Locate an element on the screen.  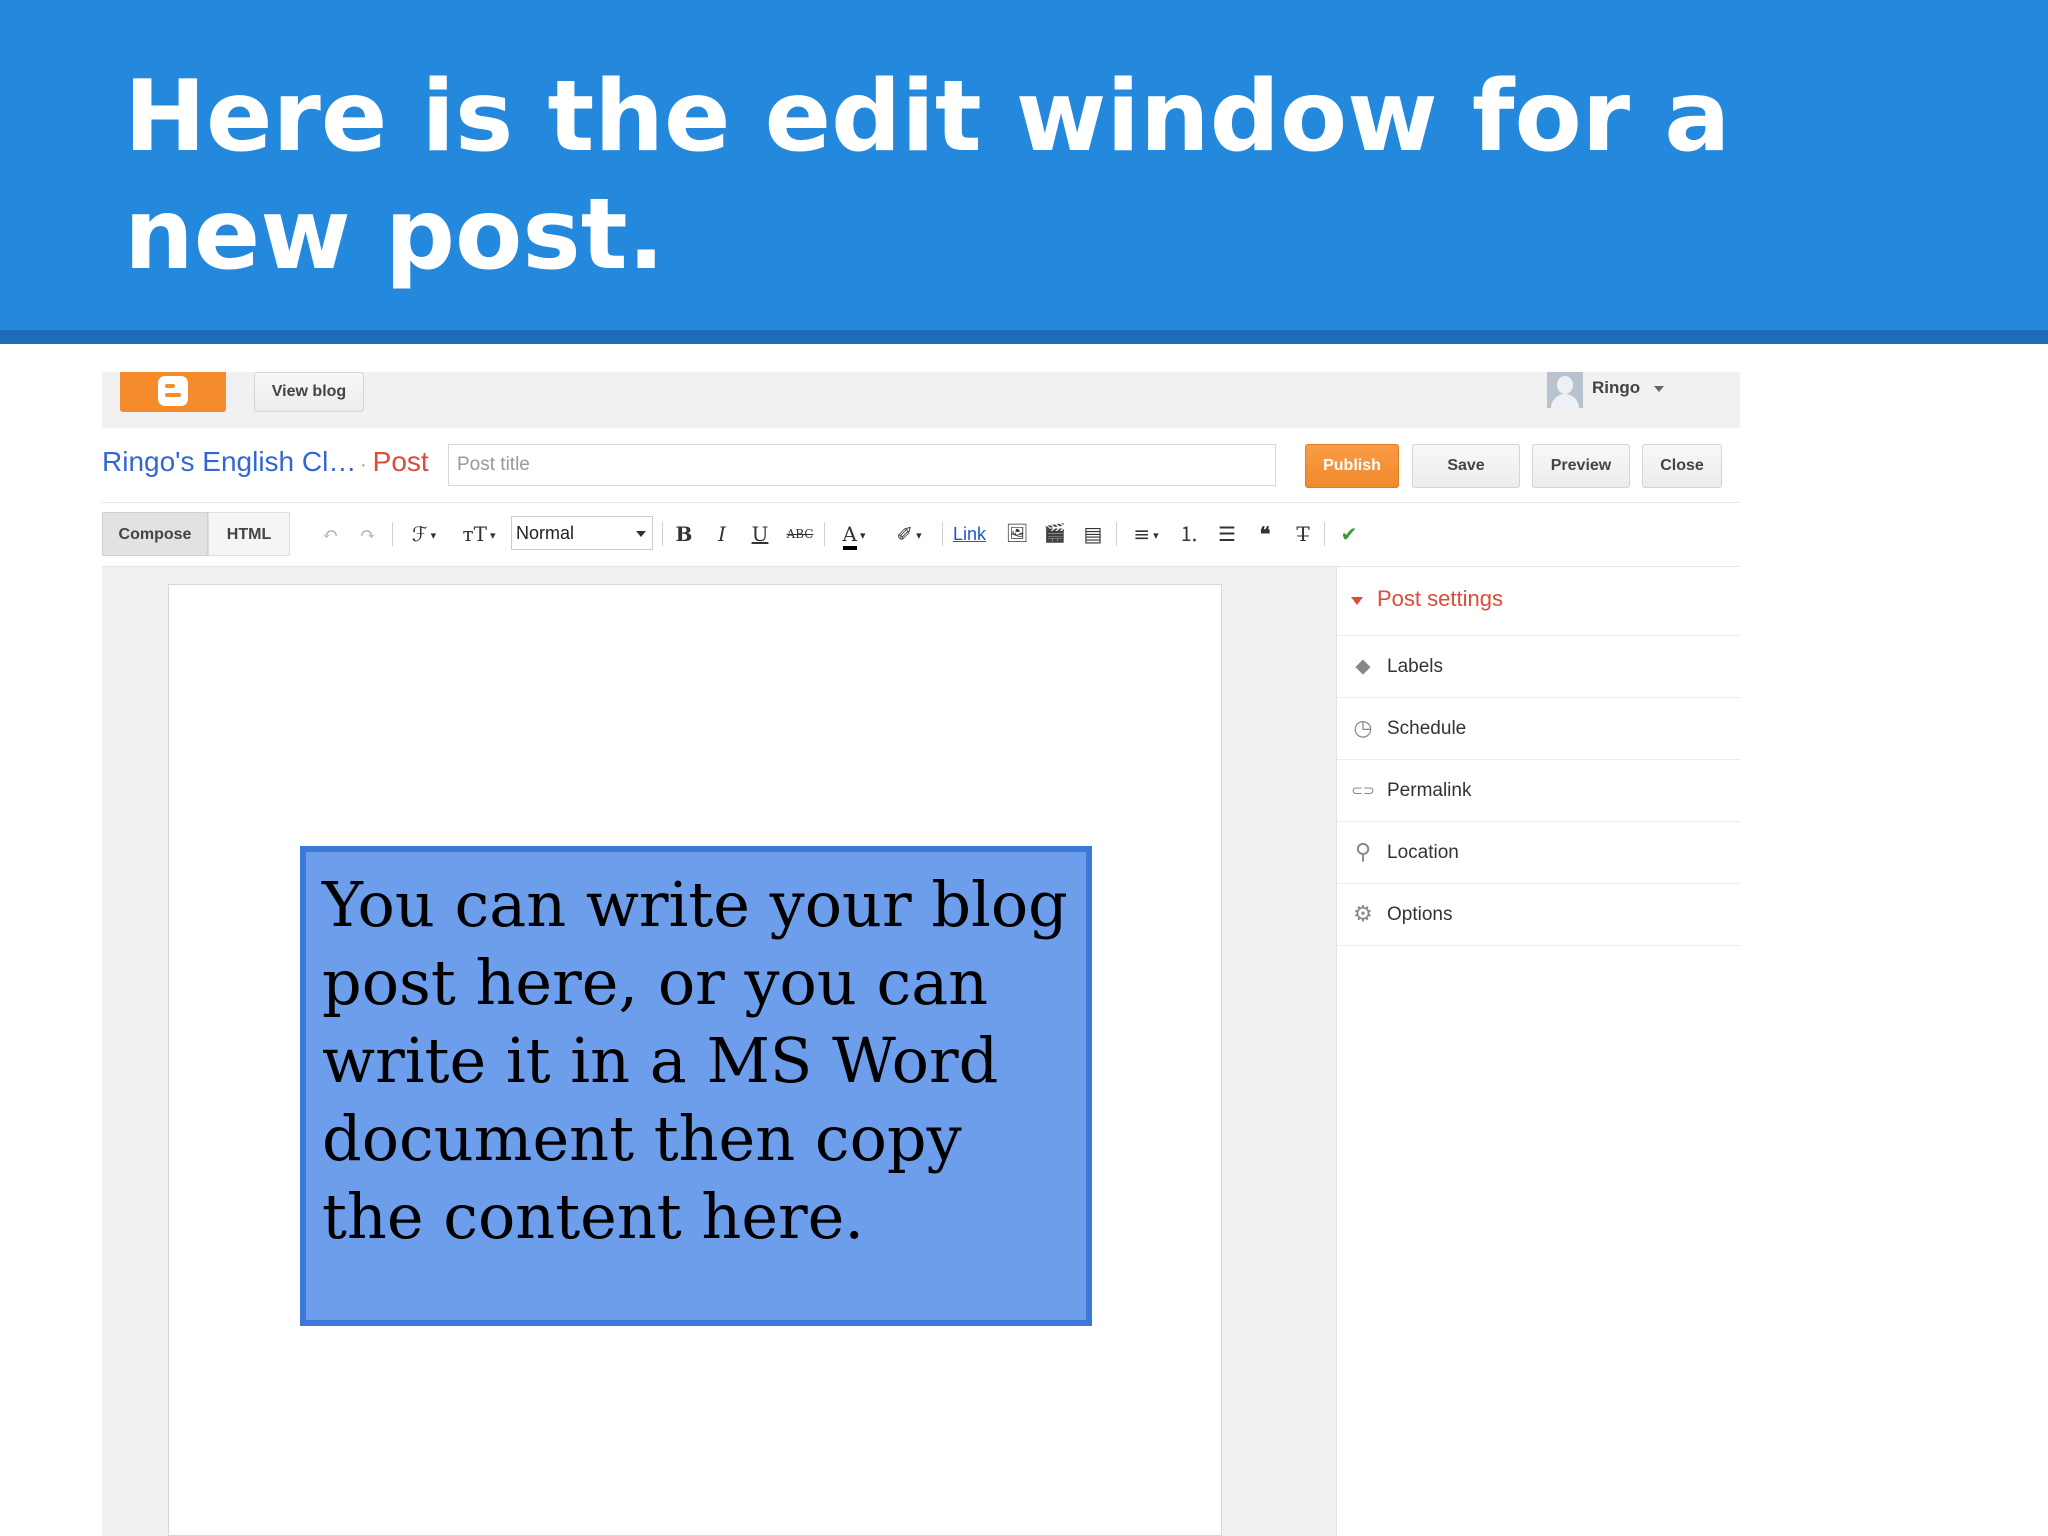
video-icon: 🎬 is located at coordinates (1055, 534).